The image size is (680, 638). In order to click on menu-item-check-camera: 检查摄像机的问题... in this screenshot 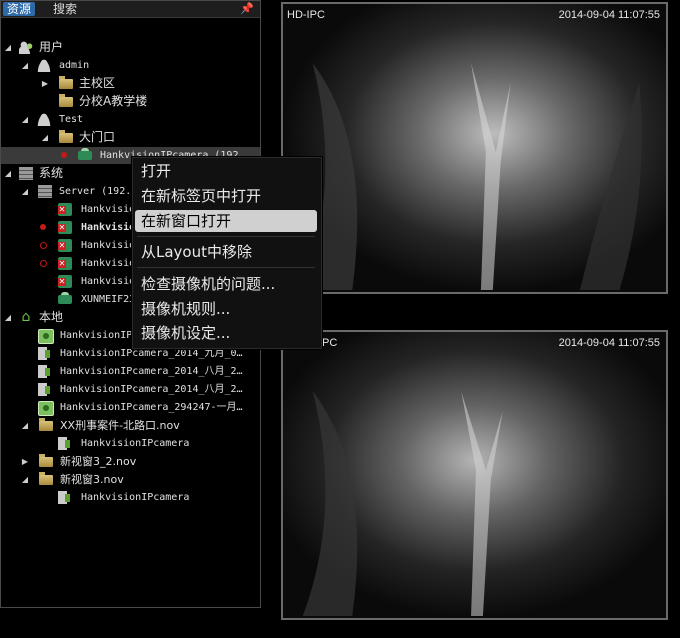, I will do `click(226, 284)`.